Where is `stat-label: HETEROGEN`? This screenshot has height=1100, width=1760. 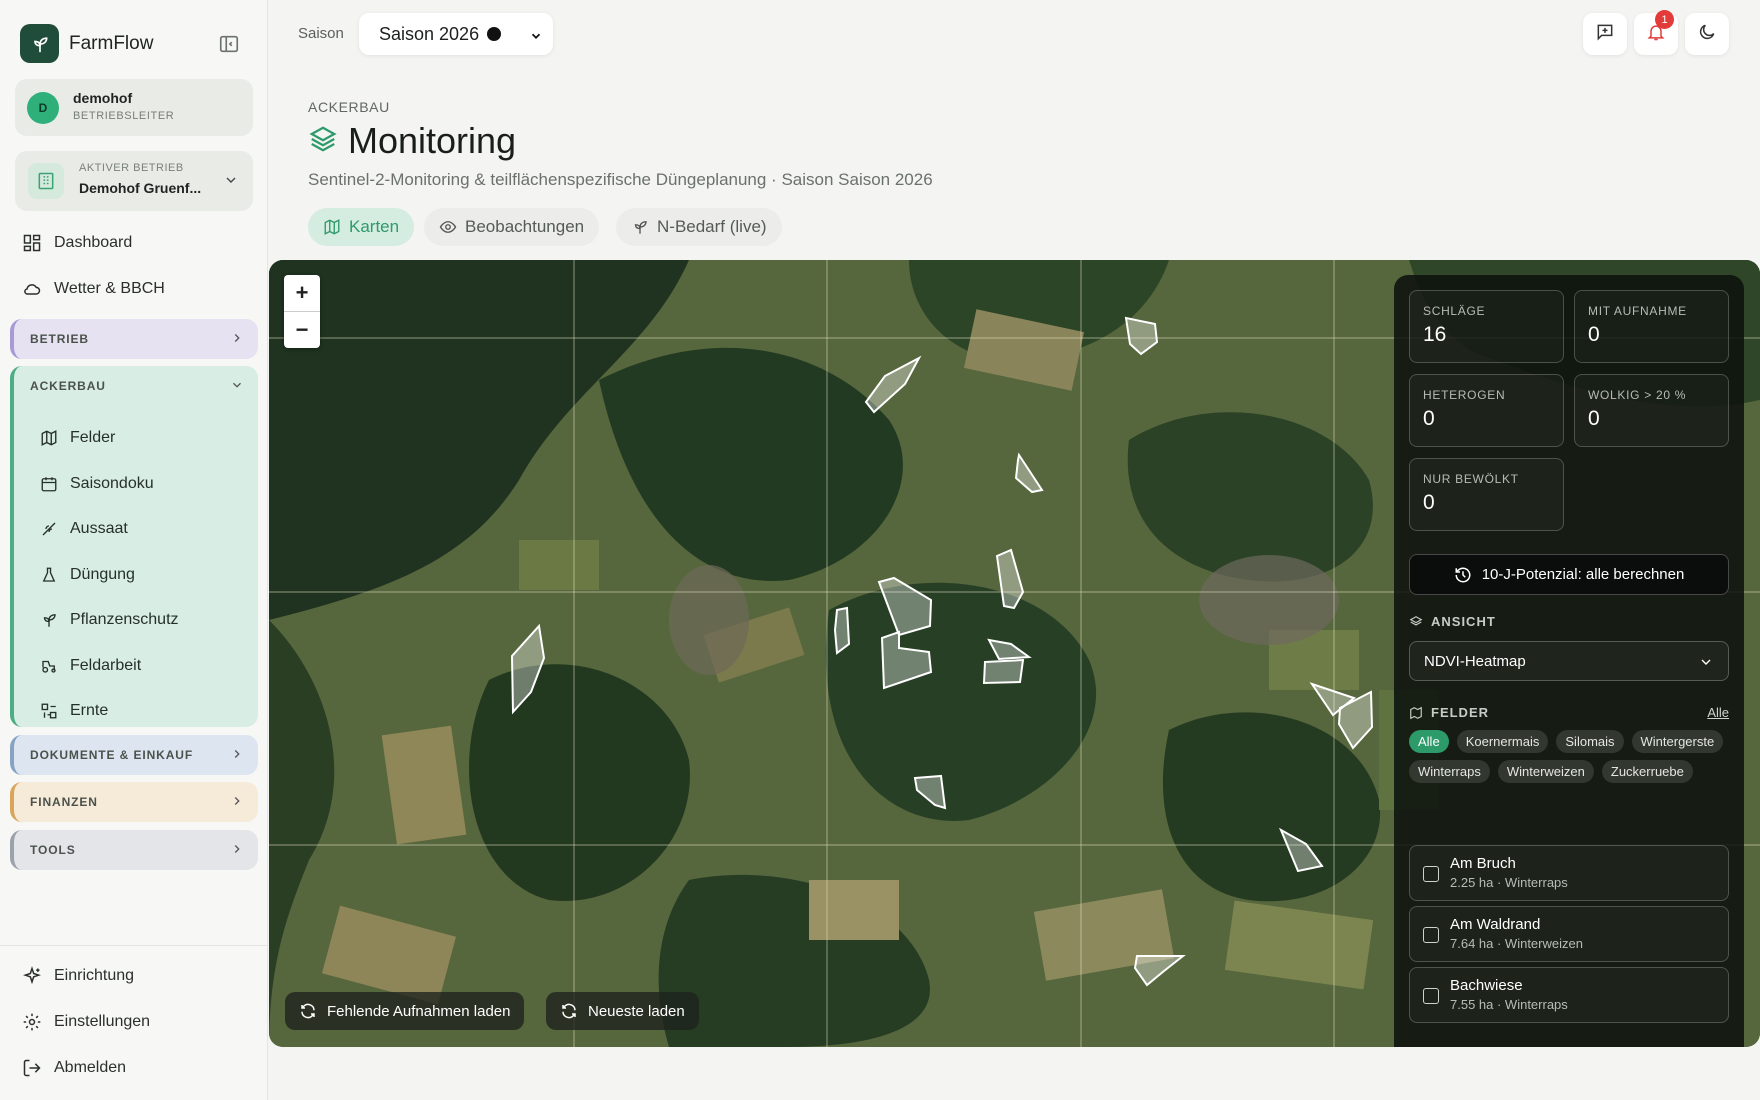 stat-label: HETEROGEN is located at coordinates (1464, 395).